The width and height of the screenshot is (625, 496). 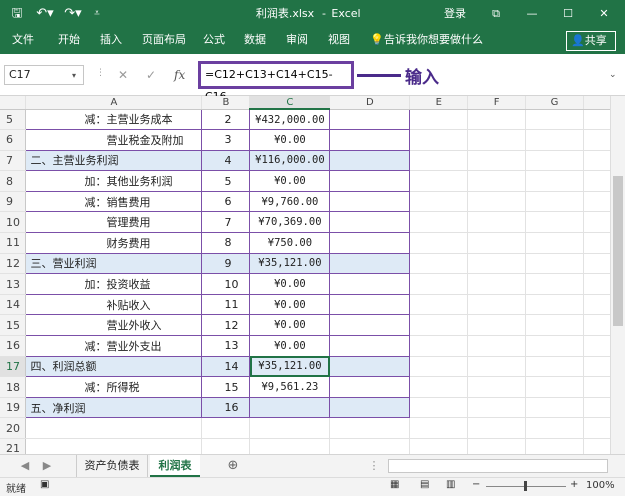 I want to click on row-header: 9, so click(x=13, y=202).